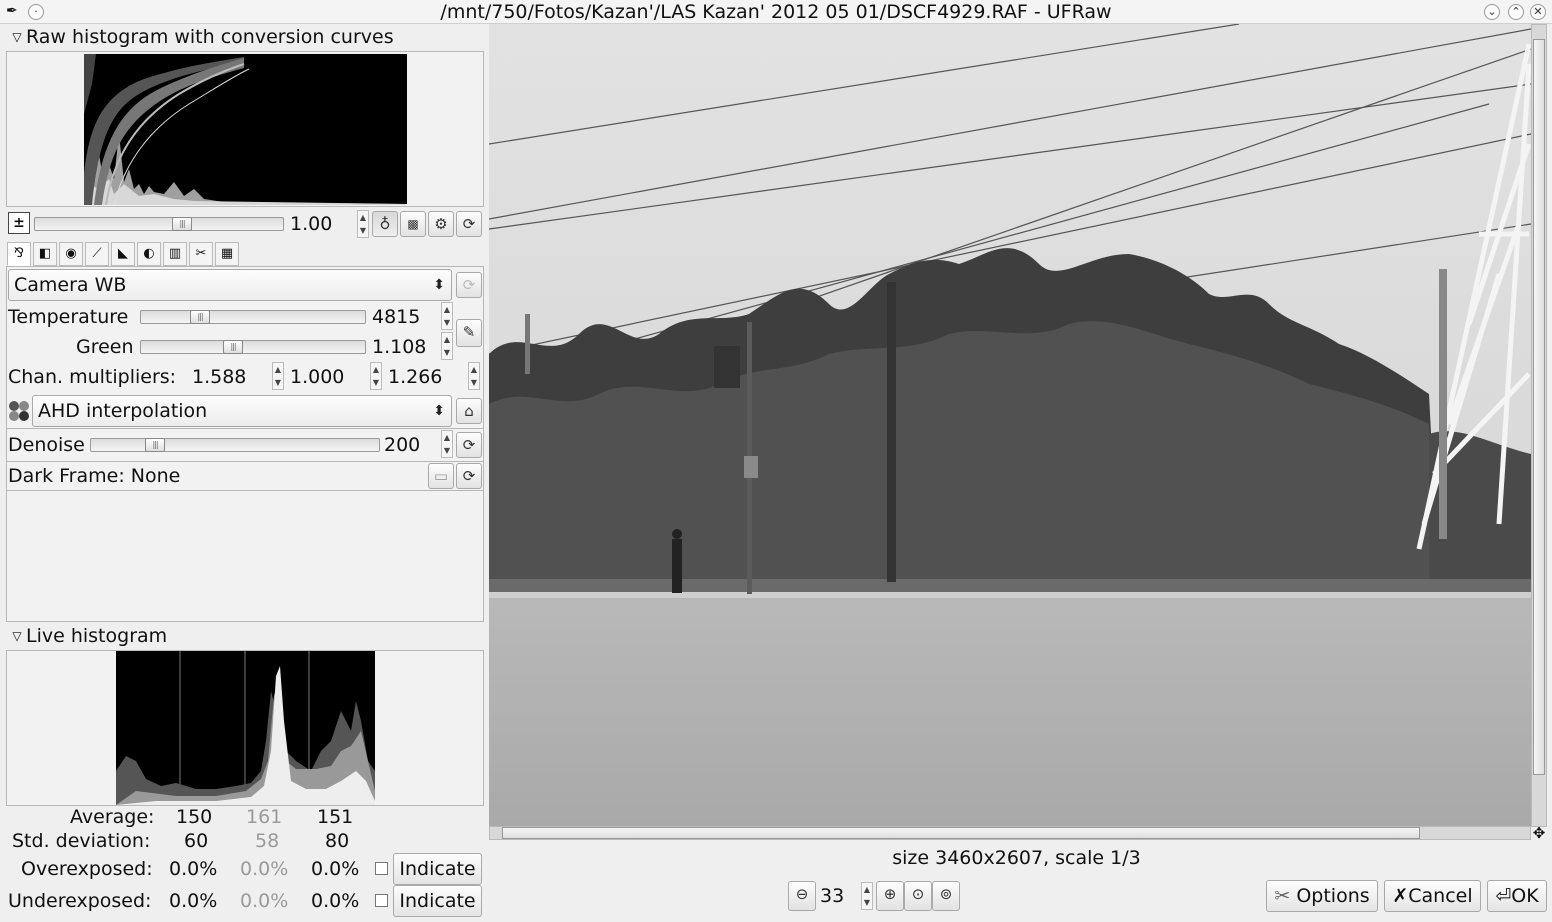 This screenshot has width=1552, height=922. What do you see at coordinates (97, 254) in the screenshot?
I see `tab-base-curve: ⟋` at bounding box center [97, 254].